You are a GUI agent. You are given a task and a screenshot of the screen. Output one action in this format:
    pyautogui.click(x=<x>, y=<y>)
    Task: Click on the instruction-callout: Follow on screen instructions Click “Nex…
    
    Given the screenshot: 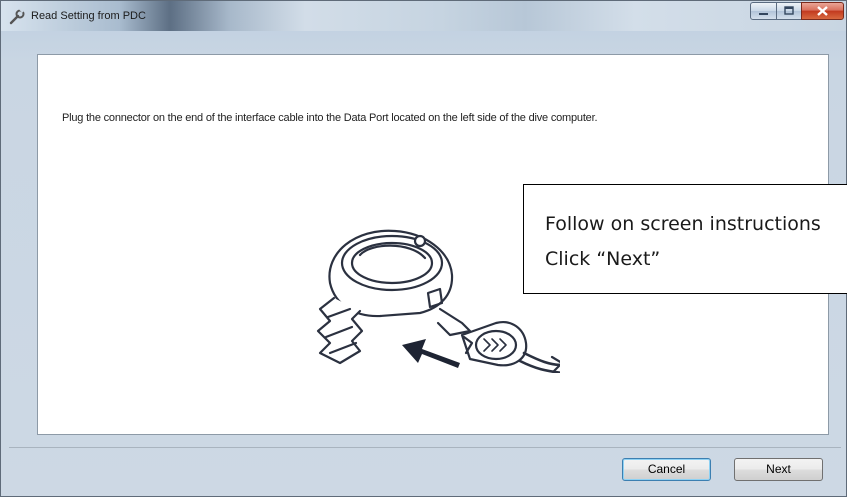 What is the action you would take?
    pyautogui.click(x=685, y=239)
    